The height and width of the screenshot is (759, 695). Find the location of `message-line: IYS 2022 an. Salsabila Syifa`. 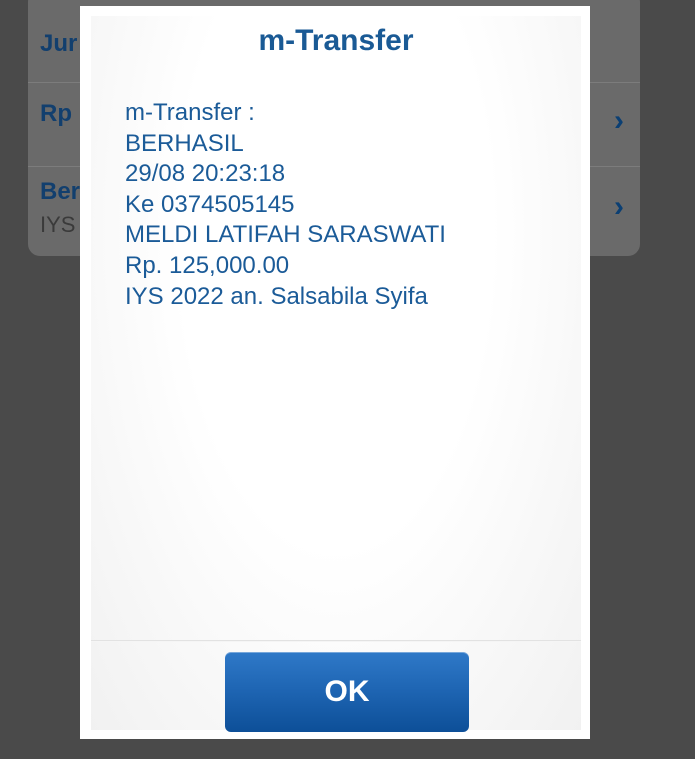

message-line: IYS 2022 an. Salsabila Syifa is located at coordinates (276, 296).